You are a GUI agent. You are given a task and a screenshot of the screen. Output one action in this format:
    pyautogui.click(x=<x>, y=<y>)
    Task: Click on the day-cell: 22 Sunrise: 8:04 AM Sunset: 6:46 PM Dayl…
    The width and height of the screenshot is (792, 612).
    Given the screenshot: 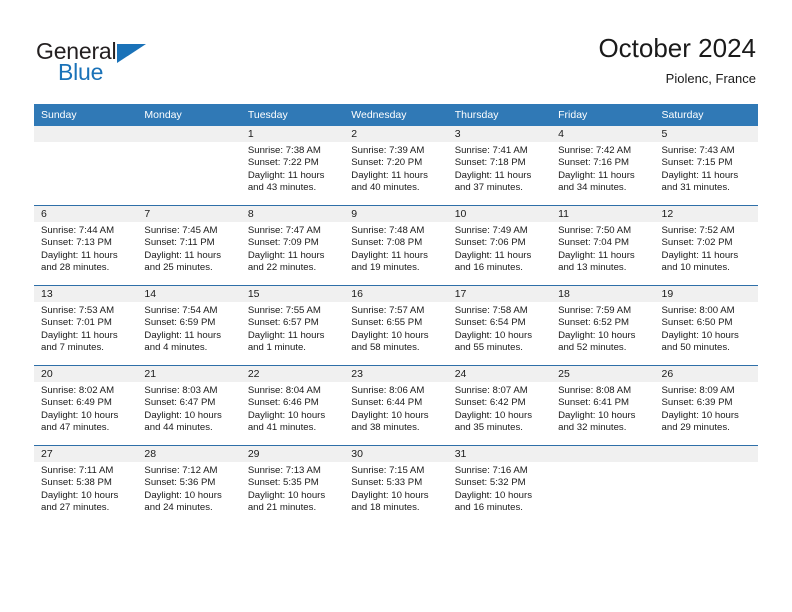 What is the action you would take?
    pyautogui.click(x=292, y=405)
    